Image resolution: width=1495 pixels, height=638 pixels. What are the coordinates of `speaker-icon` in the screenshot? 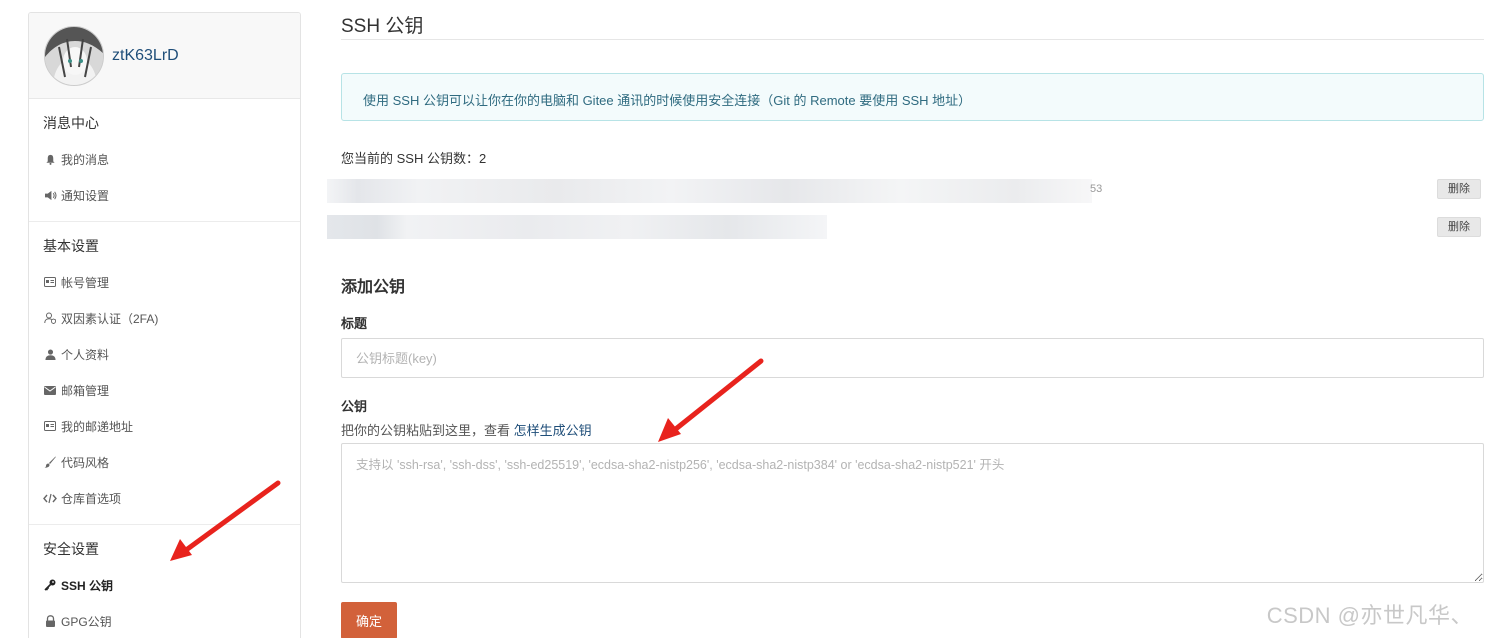 It's located at (50, 195).